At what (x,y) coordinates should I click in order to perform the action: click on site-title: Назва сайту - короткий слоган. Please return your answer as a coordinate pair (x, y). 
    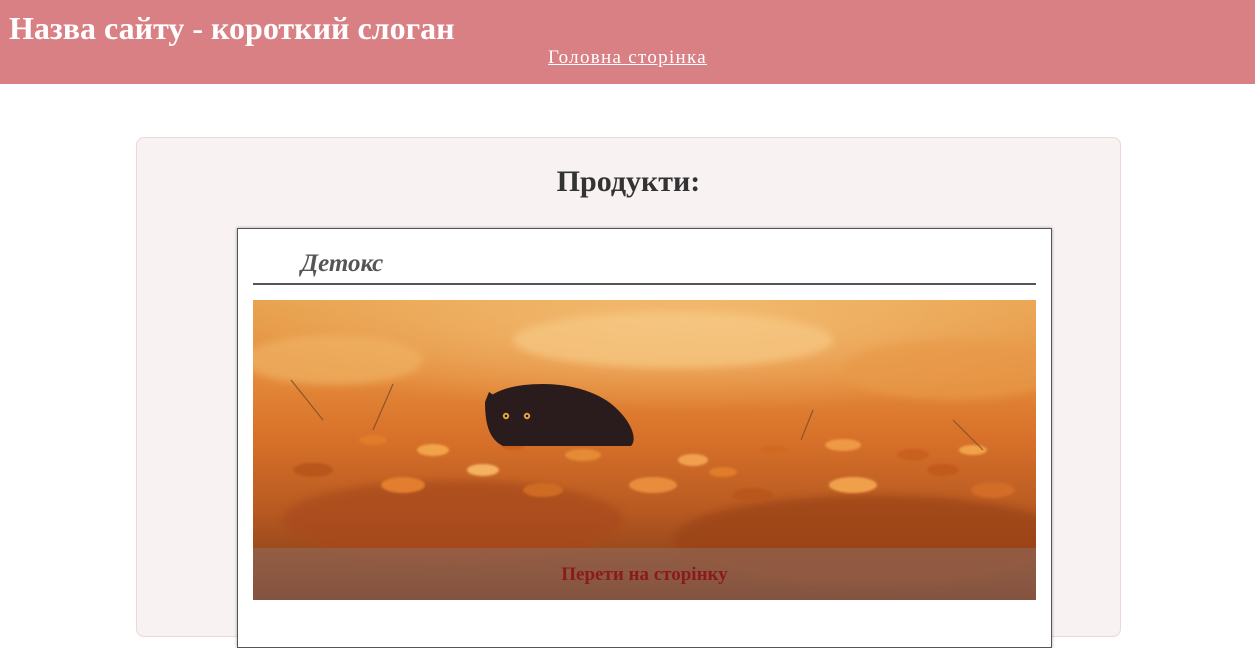
    Looking at the image, I should click on (232, 28).